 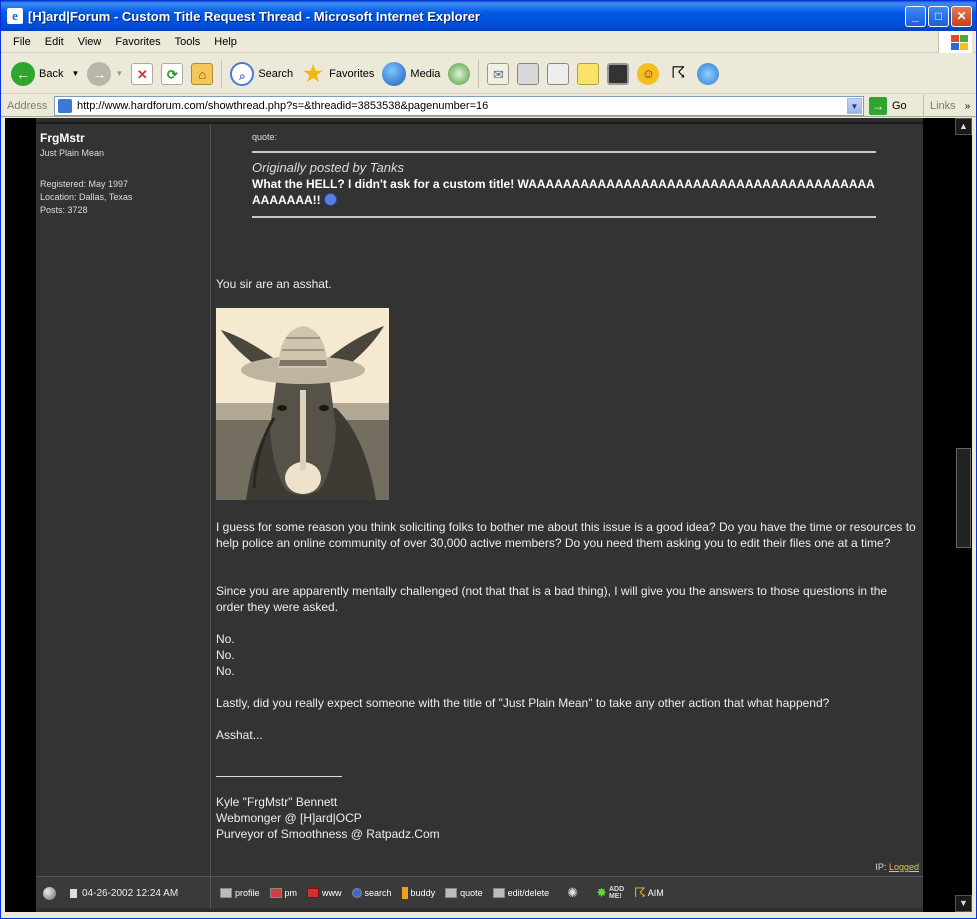 I want to click on buddy-icon, so click(x=404, y=893).